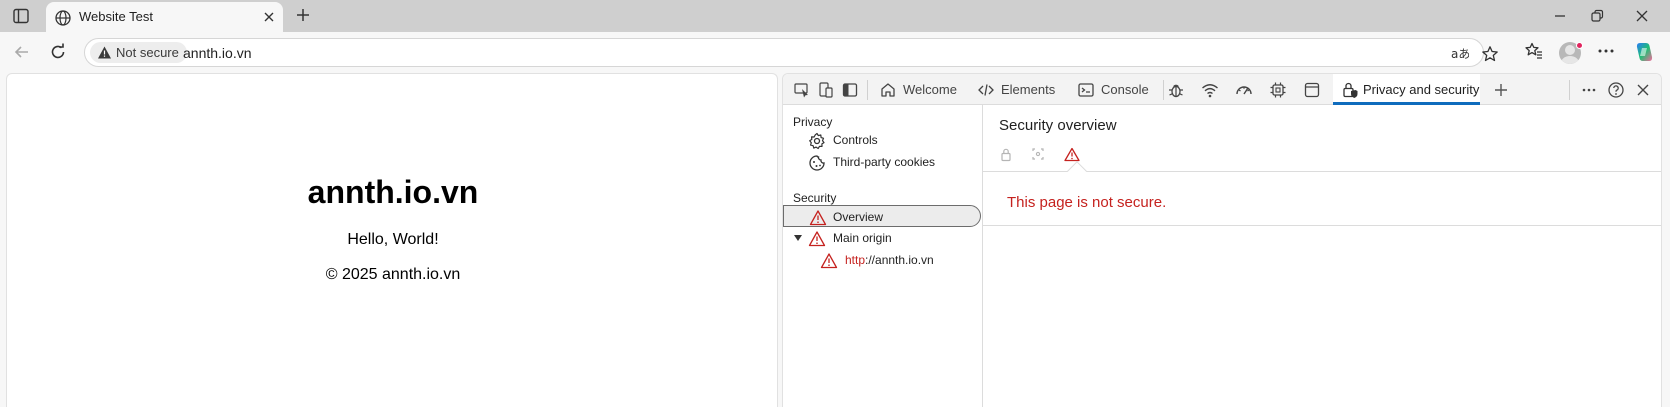  Describe the element at coordinates (147, 52) in the screenshot. I see `security-chip-label: Not secure` at that location.